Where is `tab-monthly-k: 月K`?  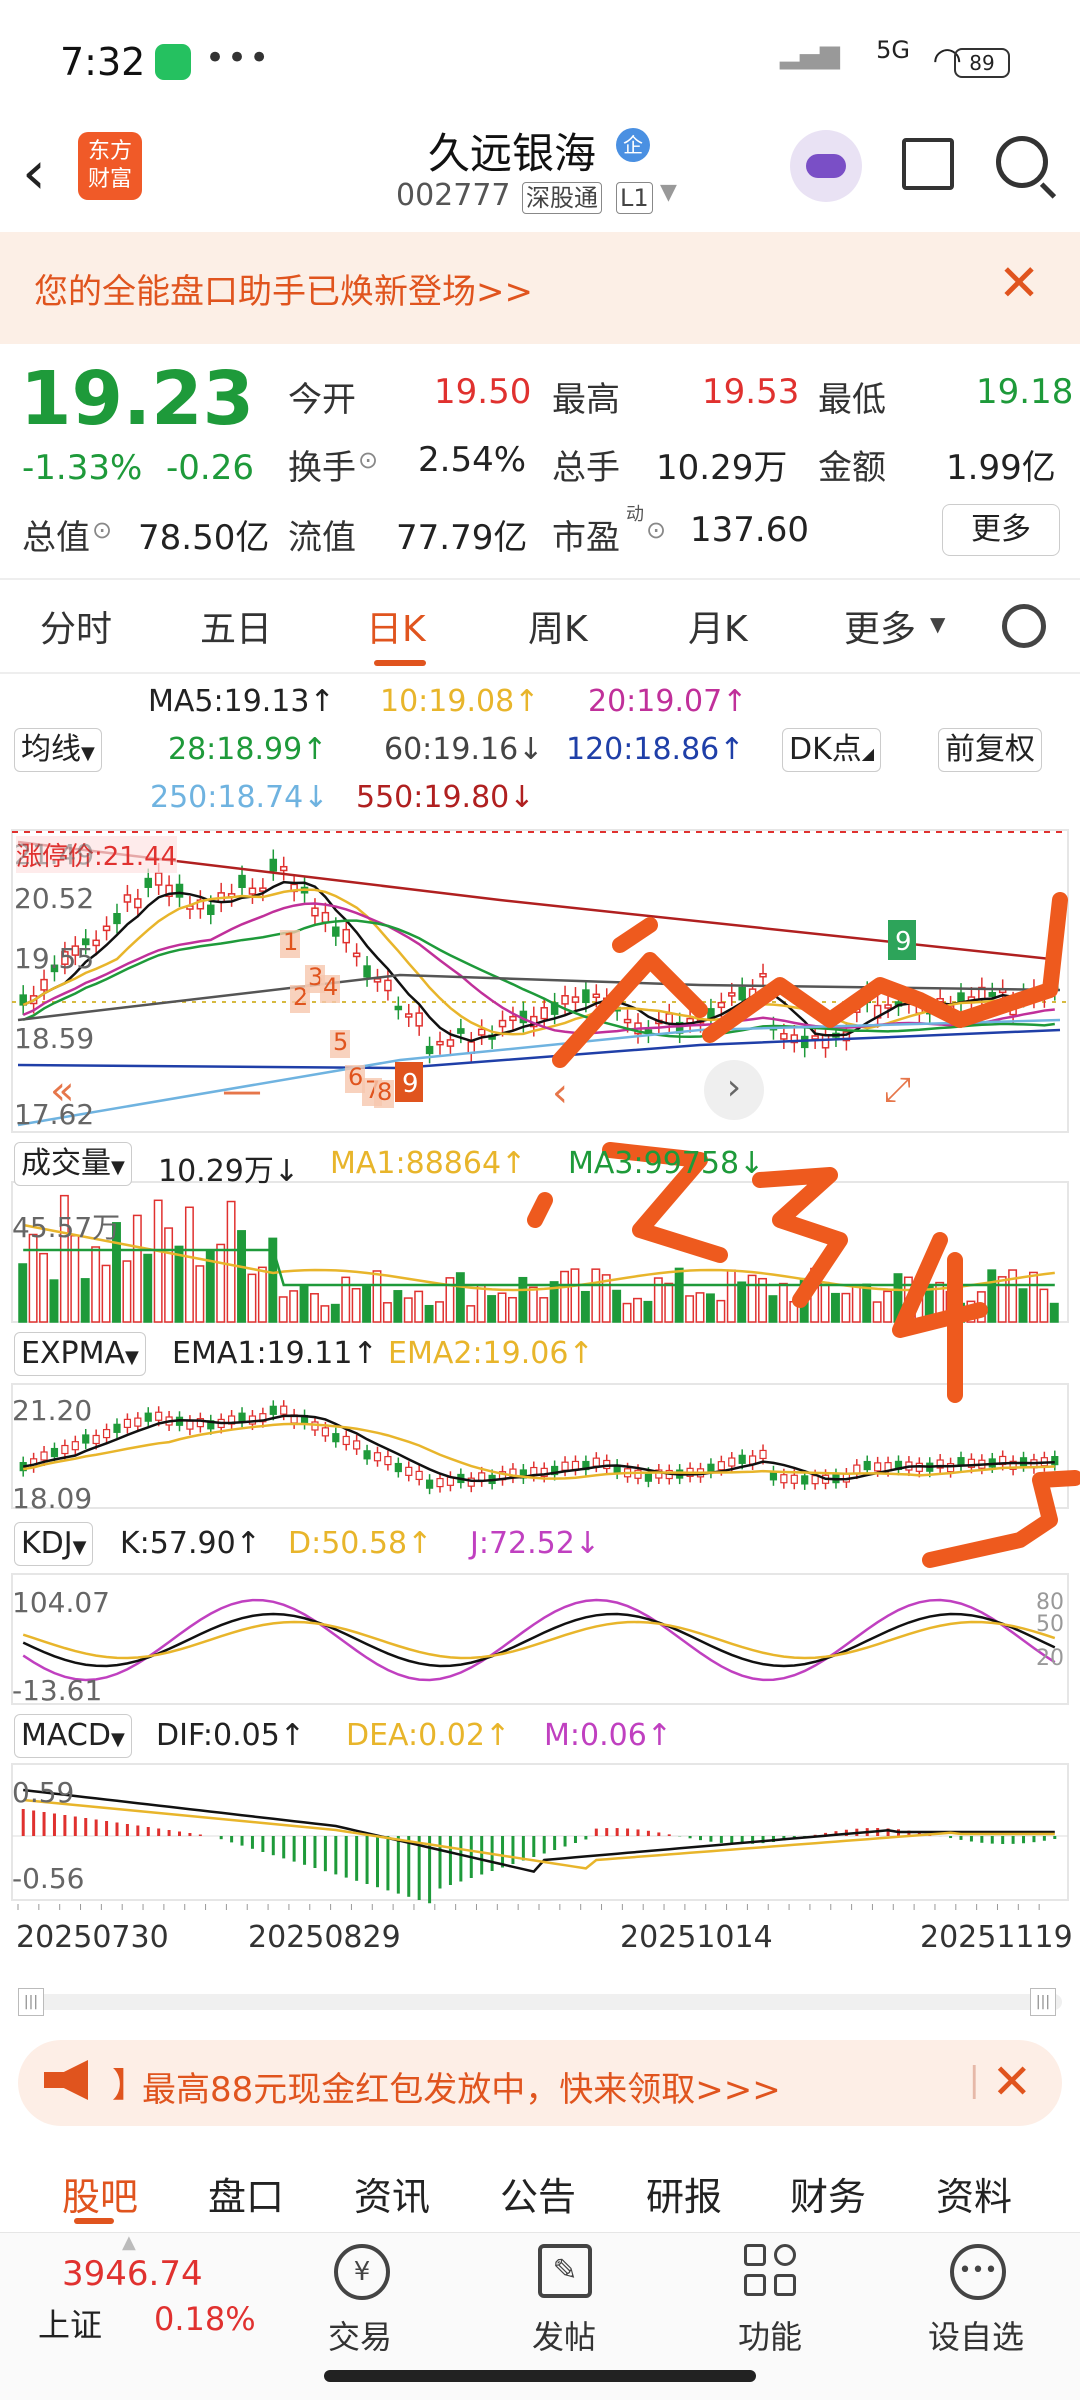
tab-monthly-k: 月K is located at coordinates (718, 626).